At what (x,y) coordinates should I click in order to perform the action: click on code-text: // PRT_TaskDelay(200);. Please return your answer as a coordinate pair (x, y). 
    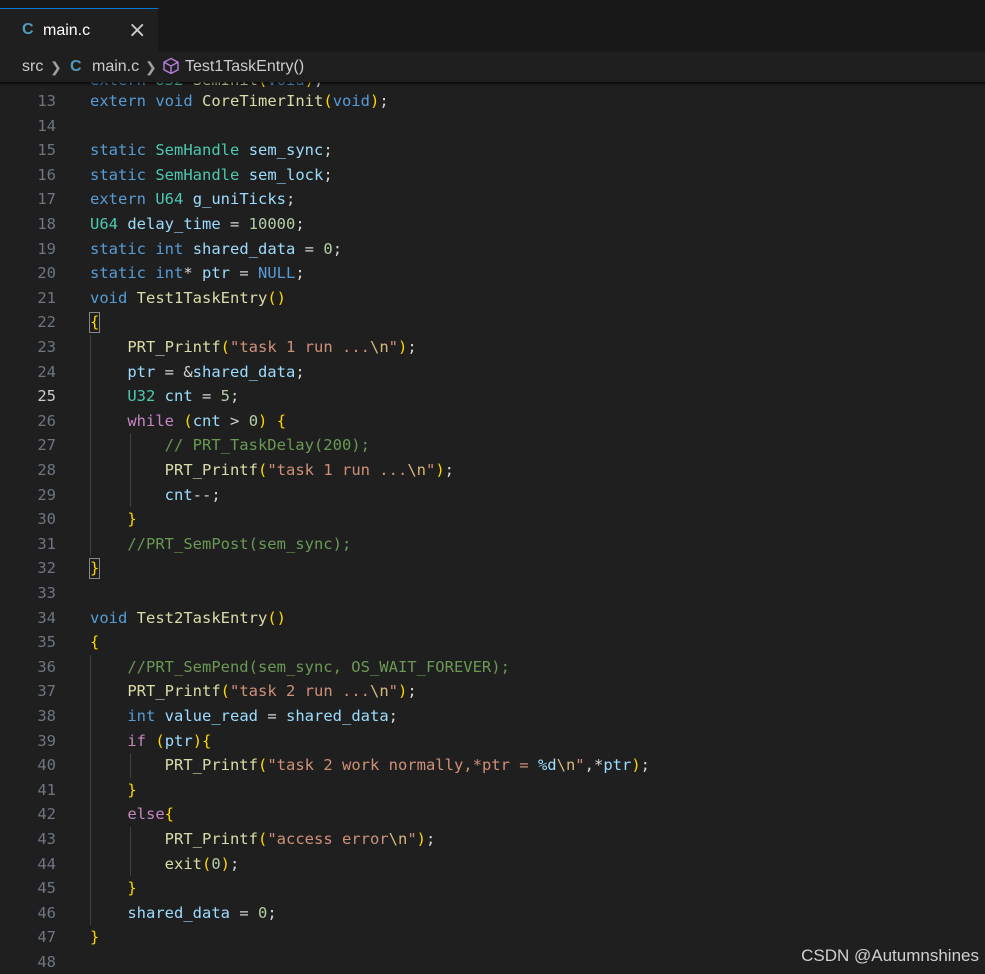
    Looking at the image, I should click on (267, 445).